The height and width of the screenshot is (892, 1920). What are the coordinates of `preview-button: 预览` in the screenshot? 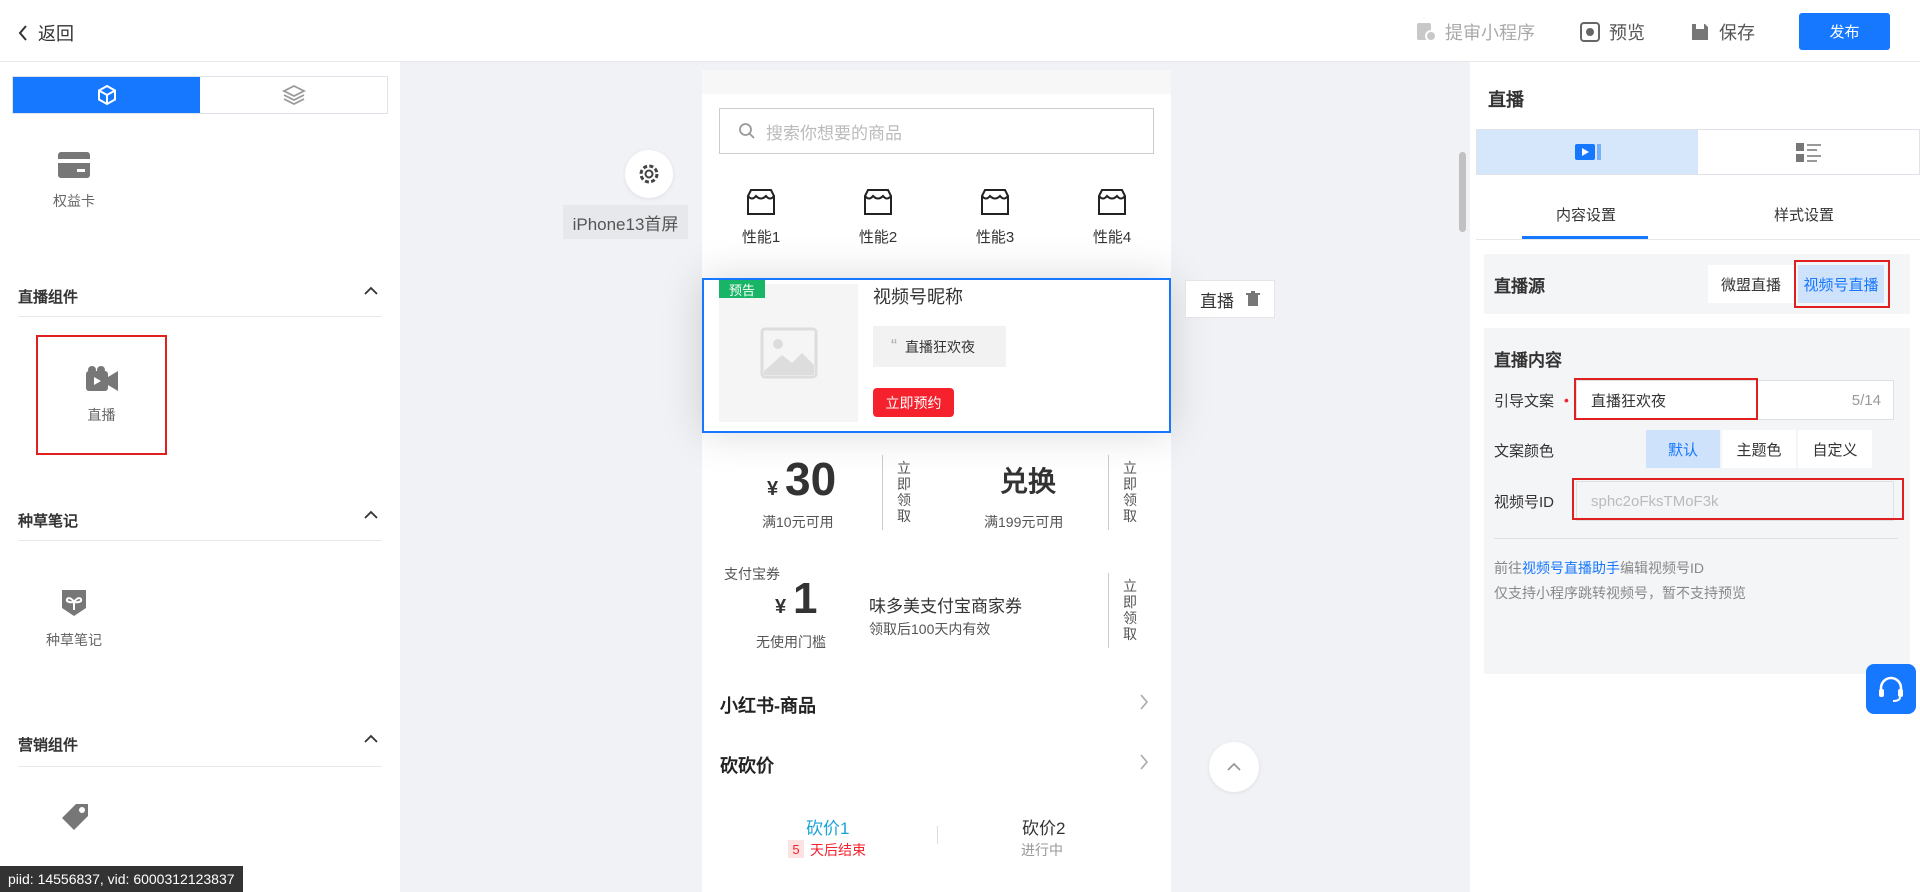 It's located at (1612, 32).